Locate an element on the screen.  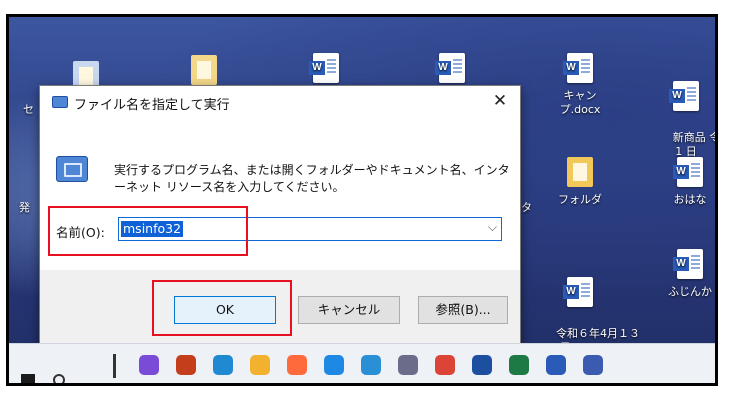
edge-icon is located at coordinates (223, 365).